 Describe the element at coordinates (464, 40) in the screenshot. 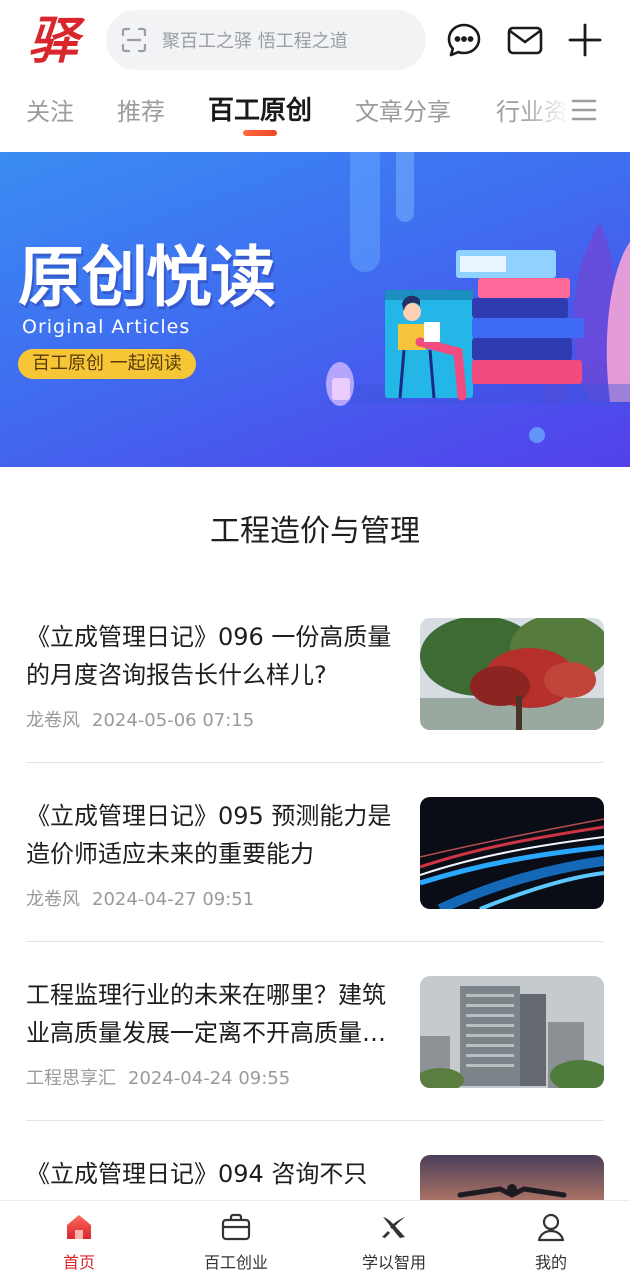

I see `chat-icon` at that location.